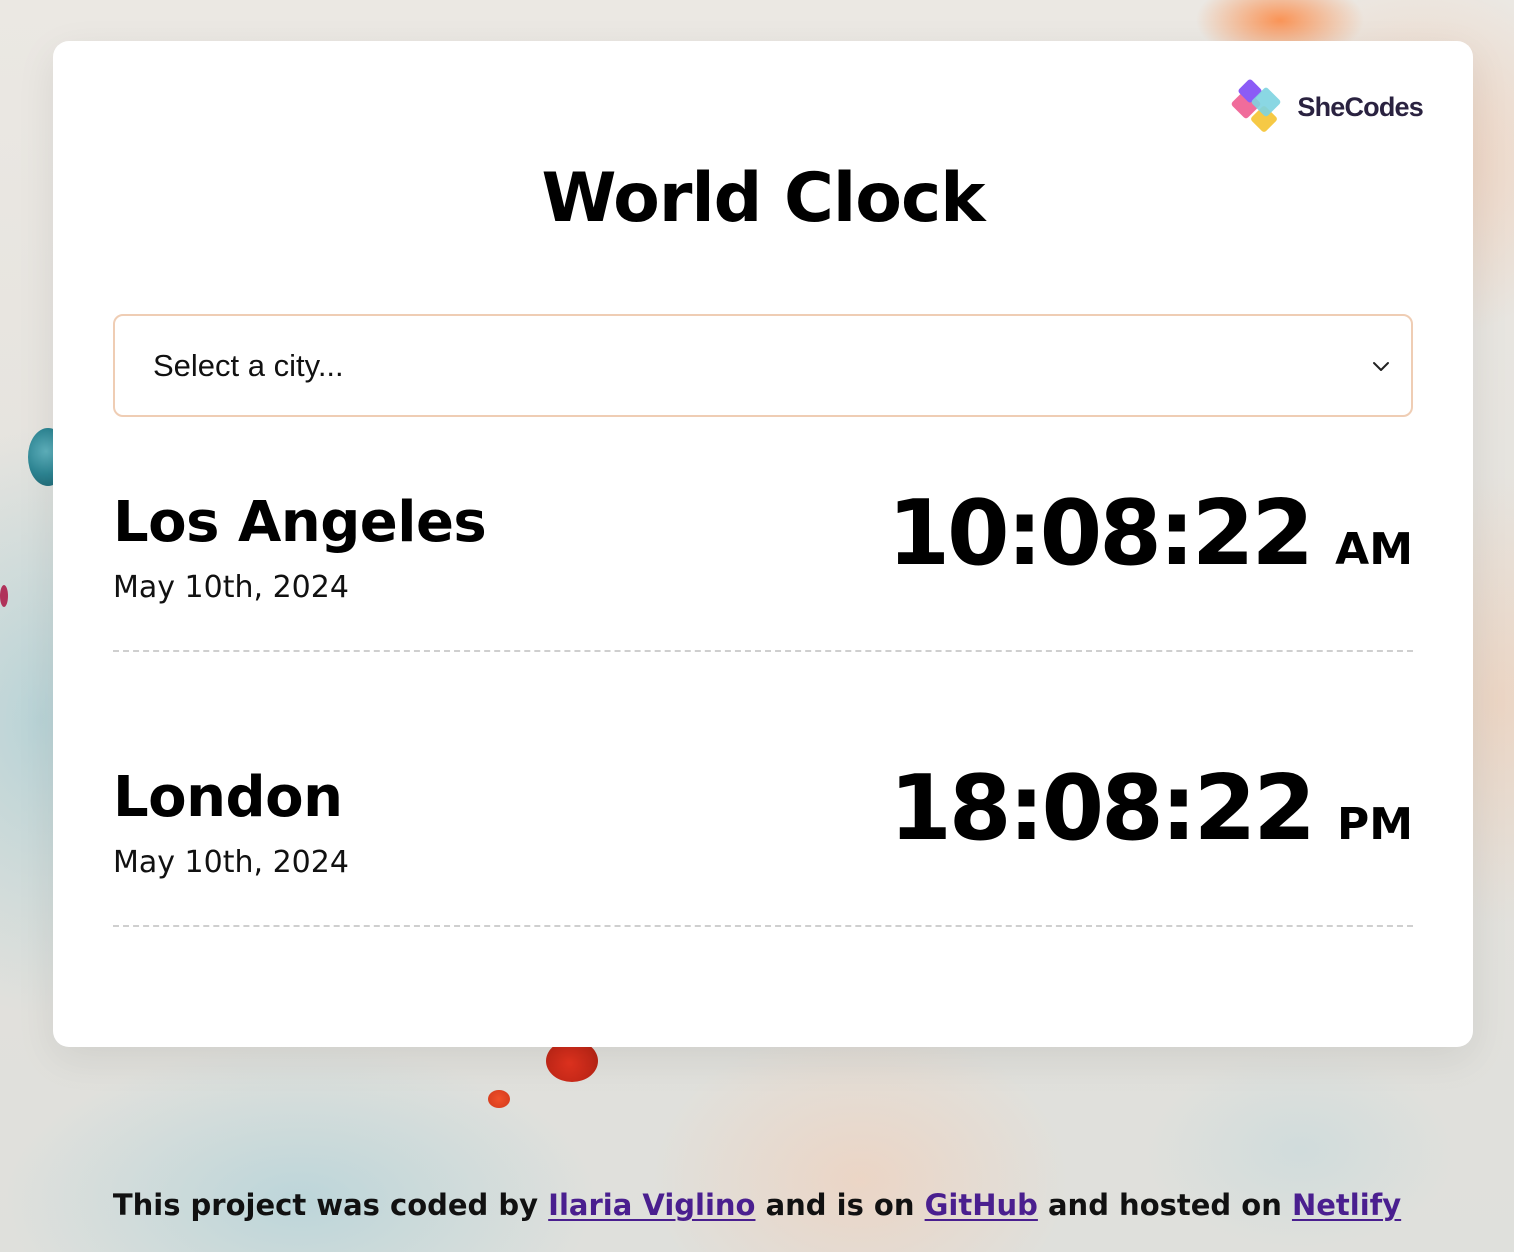 This screenshot has width=1514, height=1252. I want to click on footer-text: and hosted on, so click(1164, 1205).